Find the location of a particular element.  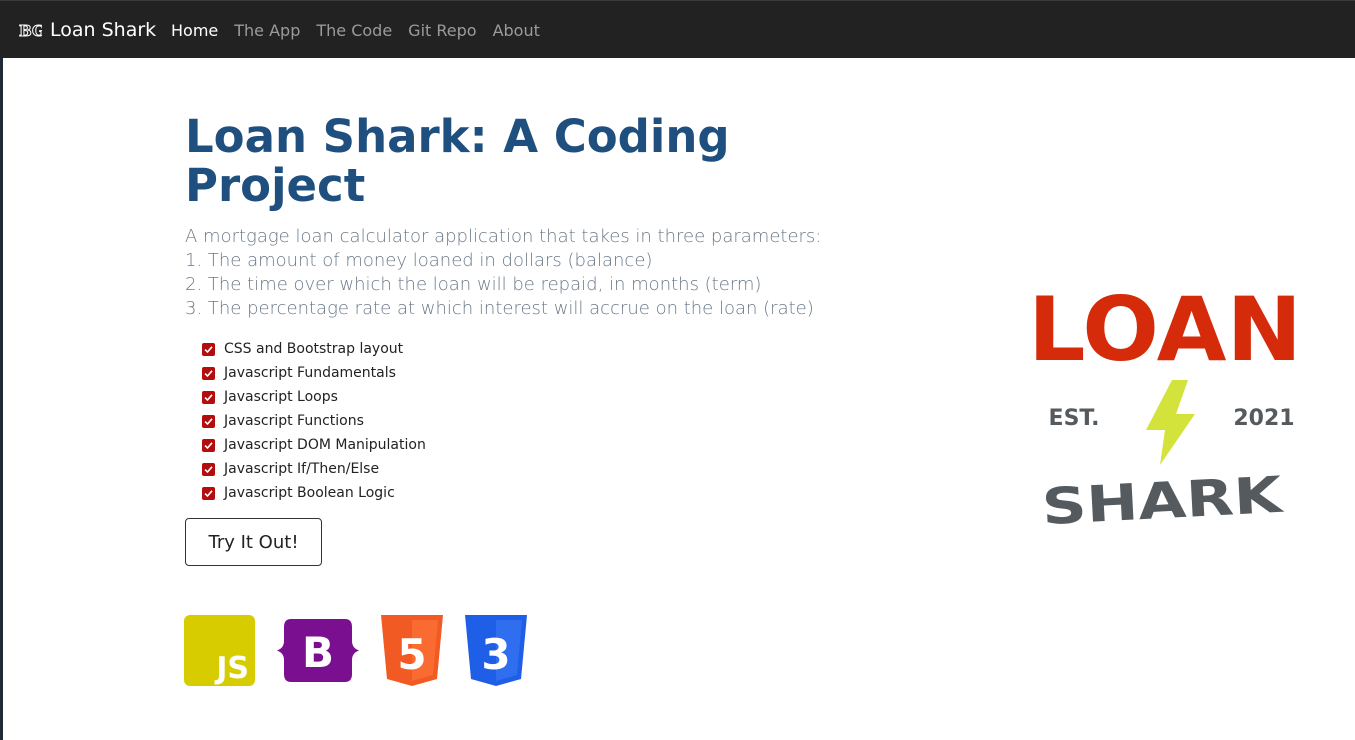

checklist-item: Javascript If/Then/Else is located at coordinates (314, 469).